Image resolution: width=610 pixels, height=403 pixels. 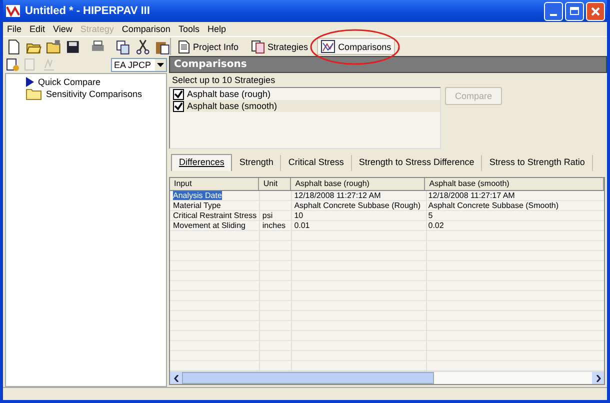 I want to click on table-cell: 0.01, so click(x=302, y=225).